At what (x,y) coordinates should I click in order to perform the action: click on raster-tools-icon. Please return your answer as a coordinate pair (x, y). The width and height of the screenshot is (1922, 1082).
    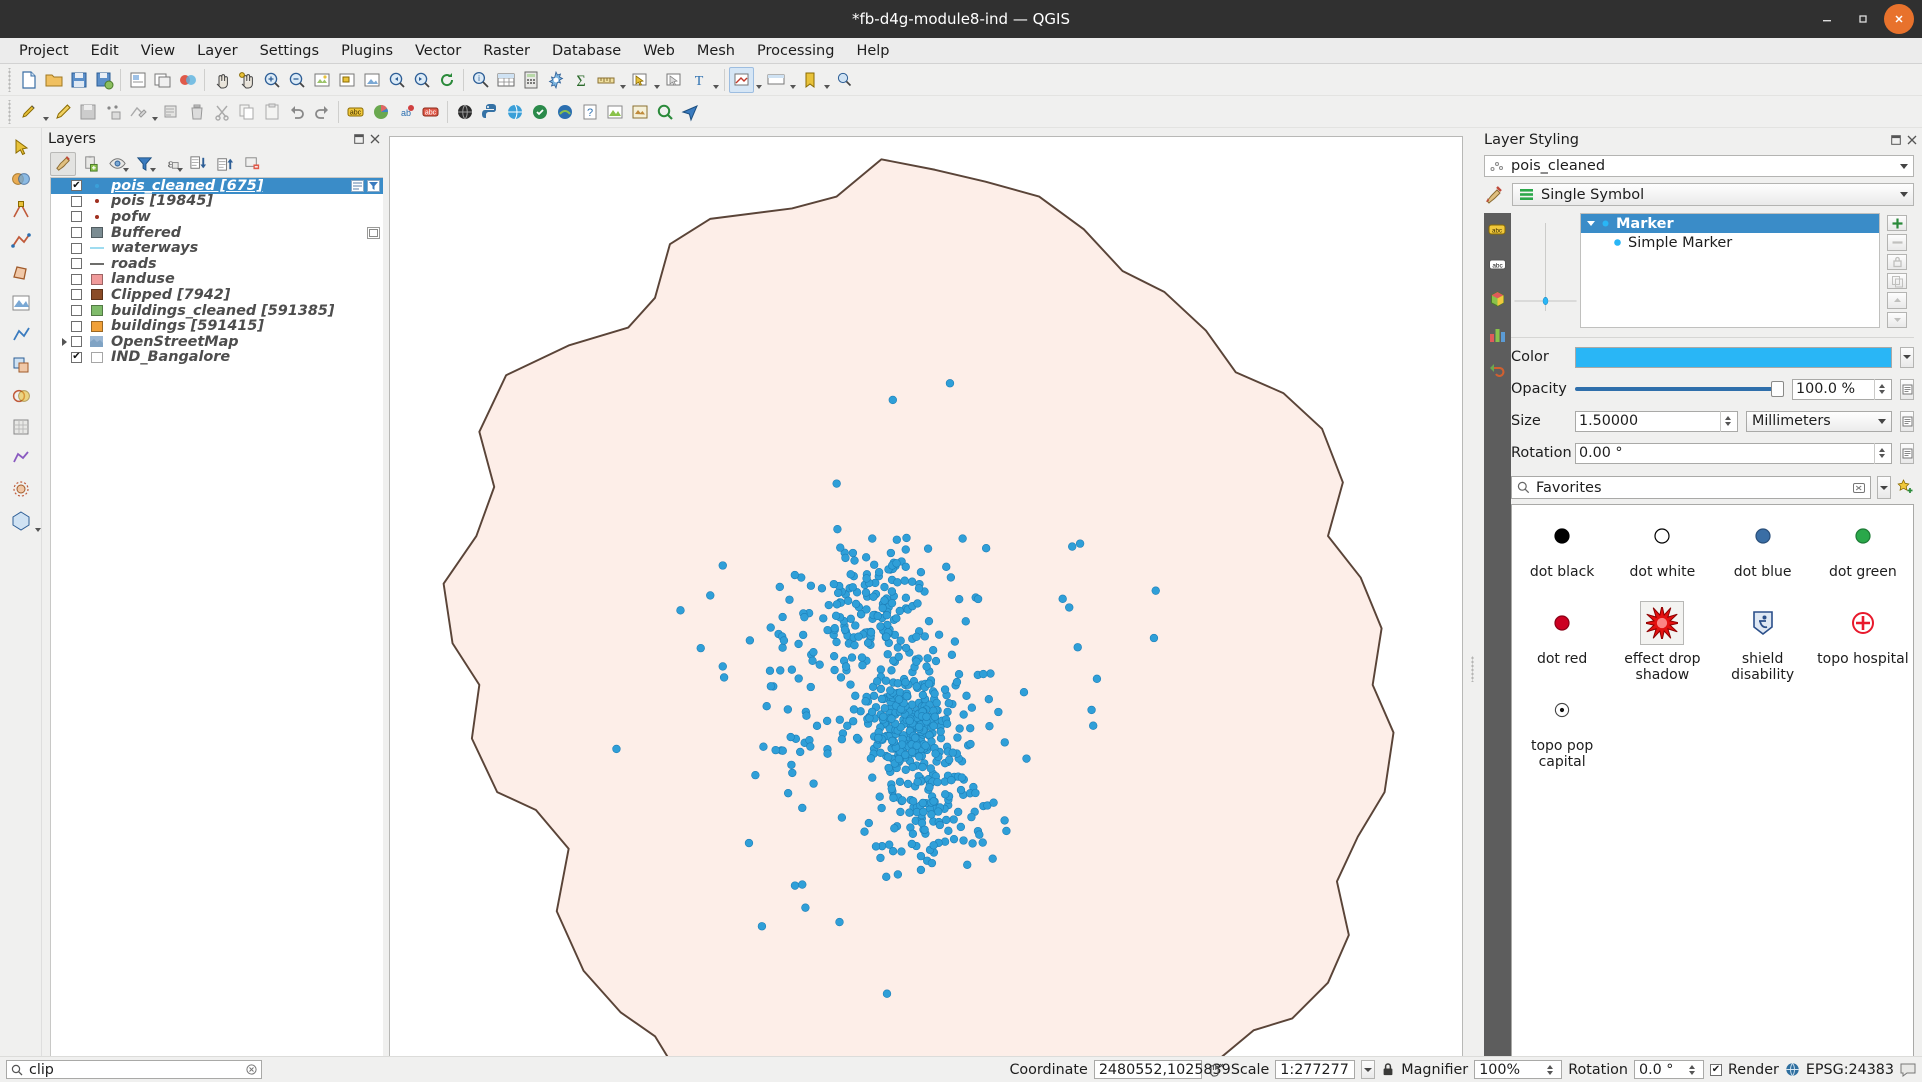
    Looking at the image, I should click on (21, 427).